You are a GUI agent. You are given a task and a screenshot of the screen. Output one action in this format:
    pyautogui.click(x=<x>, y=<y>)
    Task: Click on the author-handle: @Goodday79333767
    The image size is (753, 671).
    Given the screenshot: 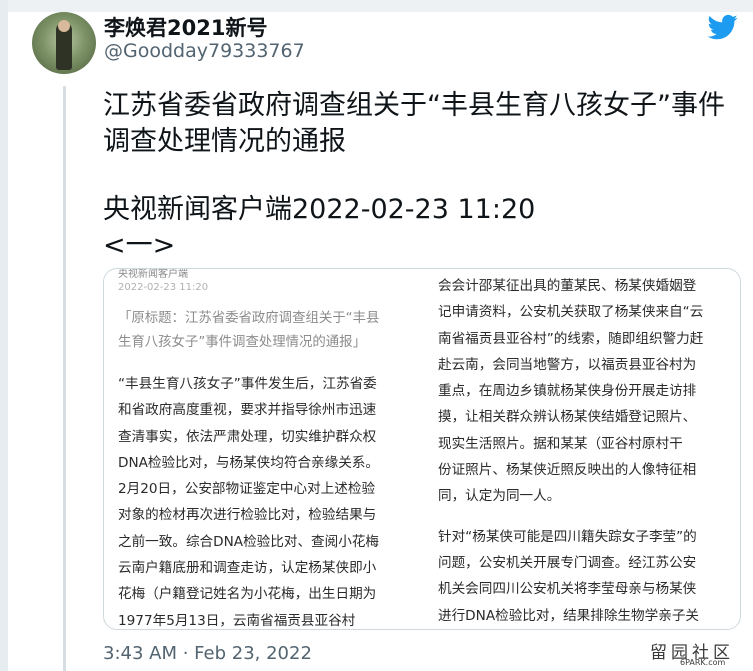 What is the action you would take?
    pyautogui.click(x=204, y=51)
    